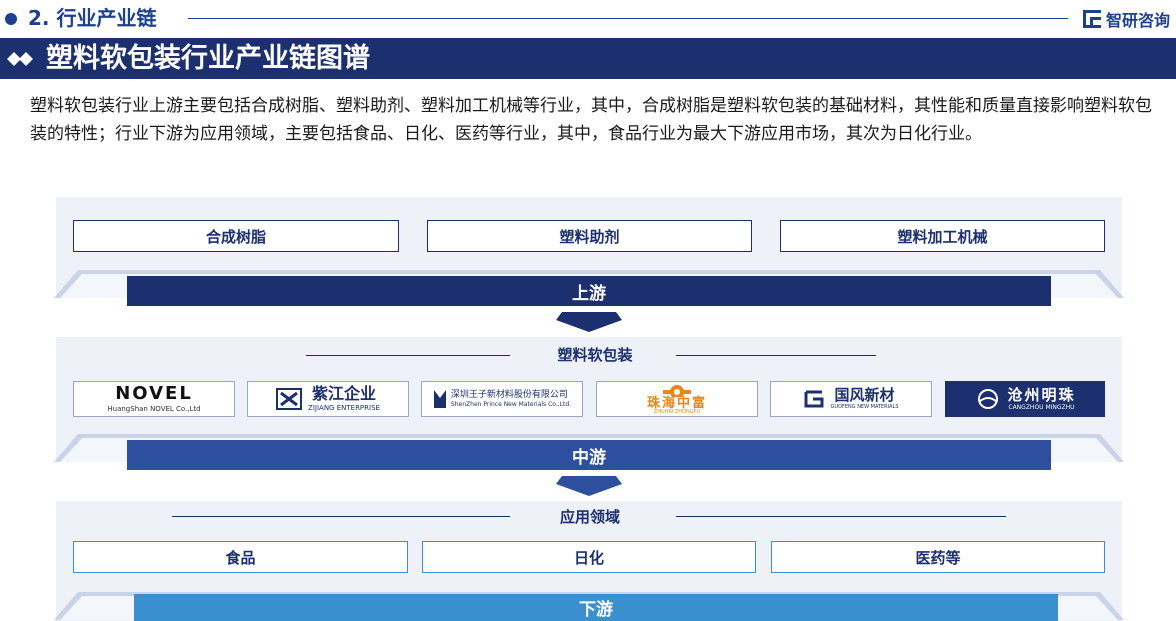 This screenshot has width=1176, height=621. I want to click on downstream-item: 医药等, so click(938, 557).